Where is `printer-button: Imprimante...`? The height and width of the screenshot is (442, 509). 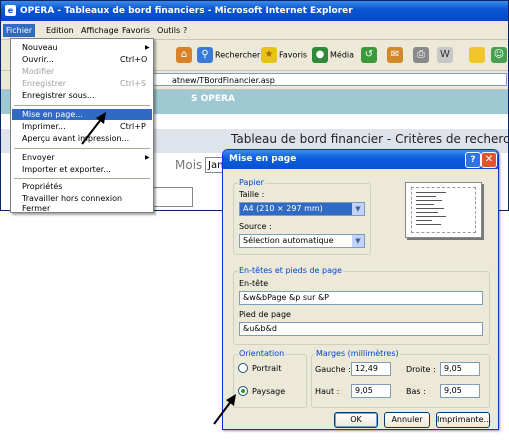 printer-button: Imprimante... is located at coordinates (463, 420).